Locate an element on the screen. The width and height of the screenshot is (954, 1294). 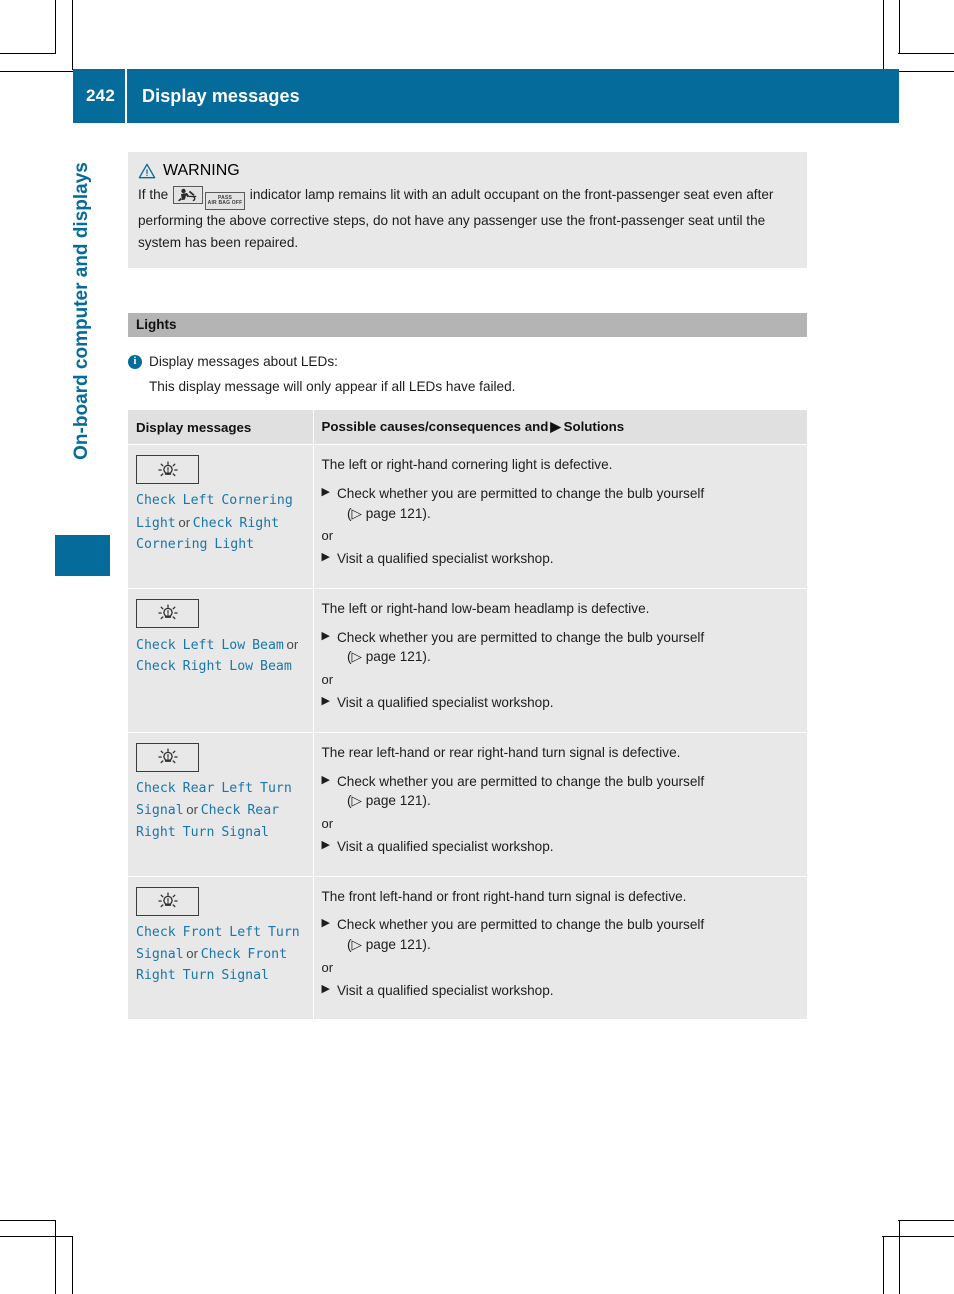
crop-mark-bottom-right-inner is located at coordinates (899, 1257).